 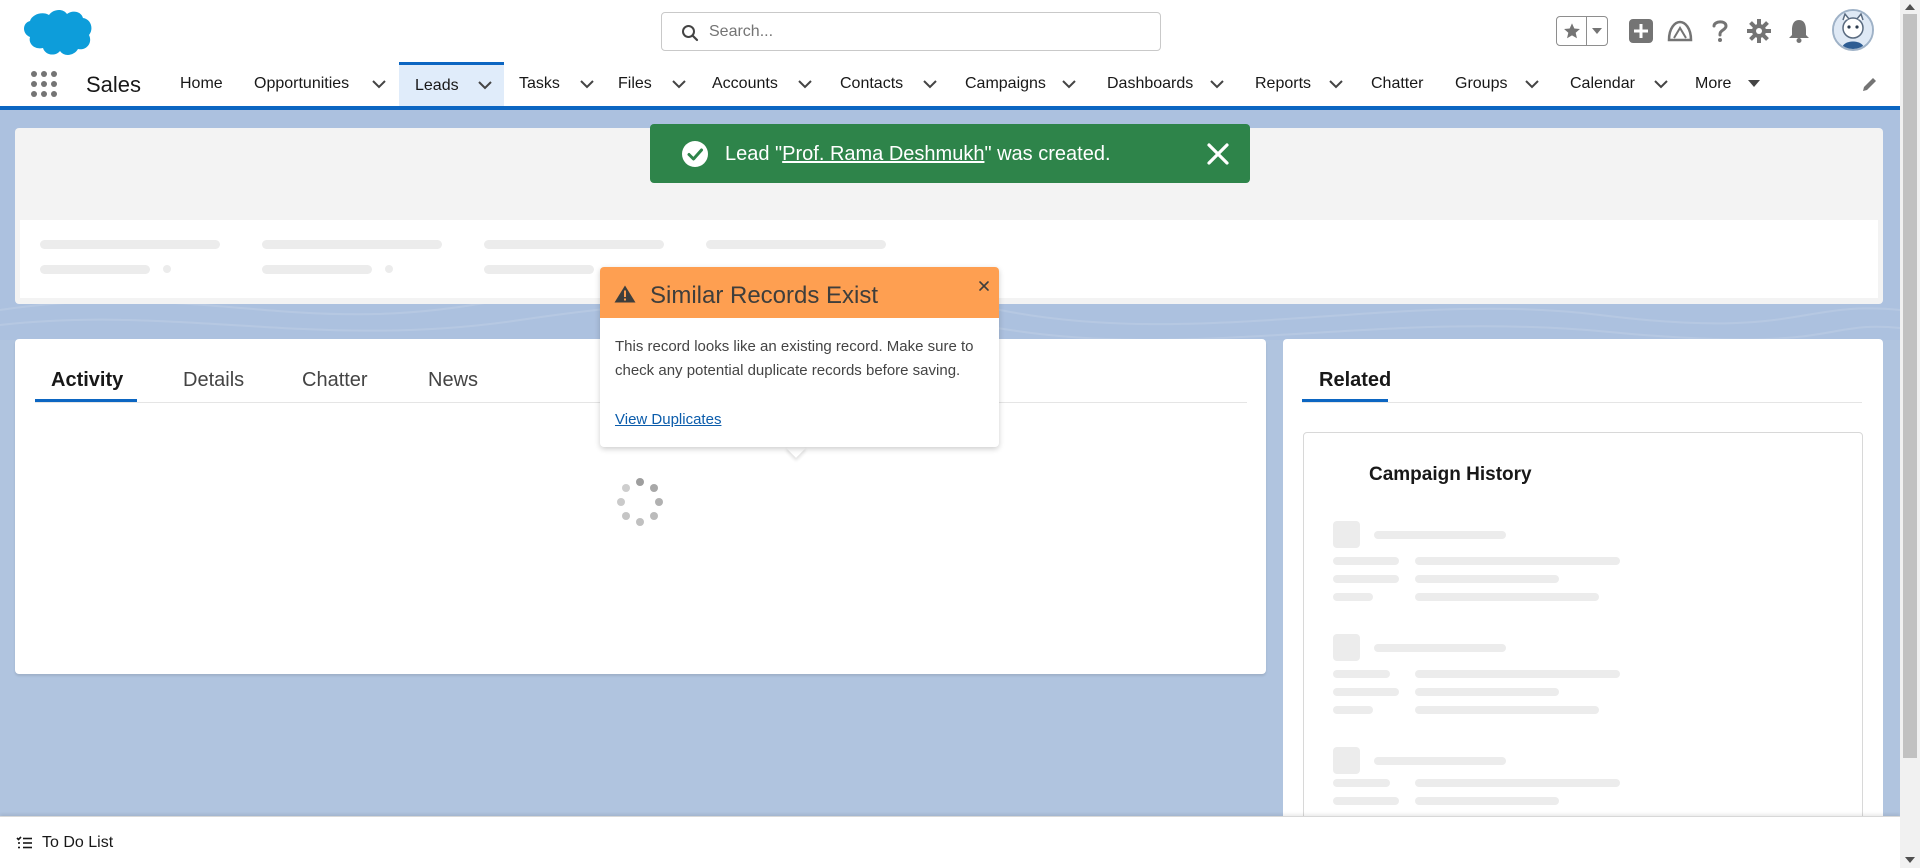 What do you see at coordinates (1713, 83) in the screenshot?
I see `nav-item-label: More` at bounding box center [1713, 83].